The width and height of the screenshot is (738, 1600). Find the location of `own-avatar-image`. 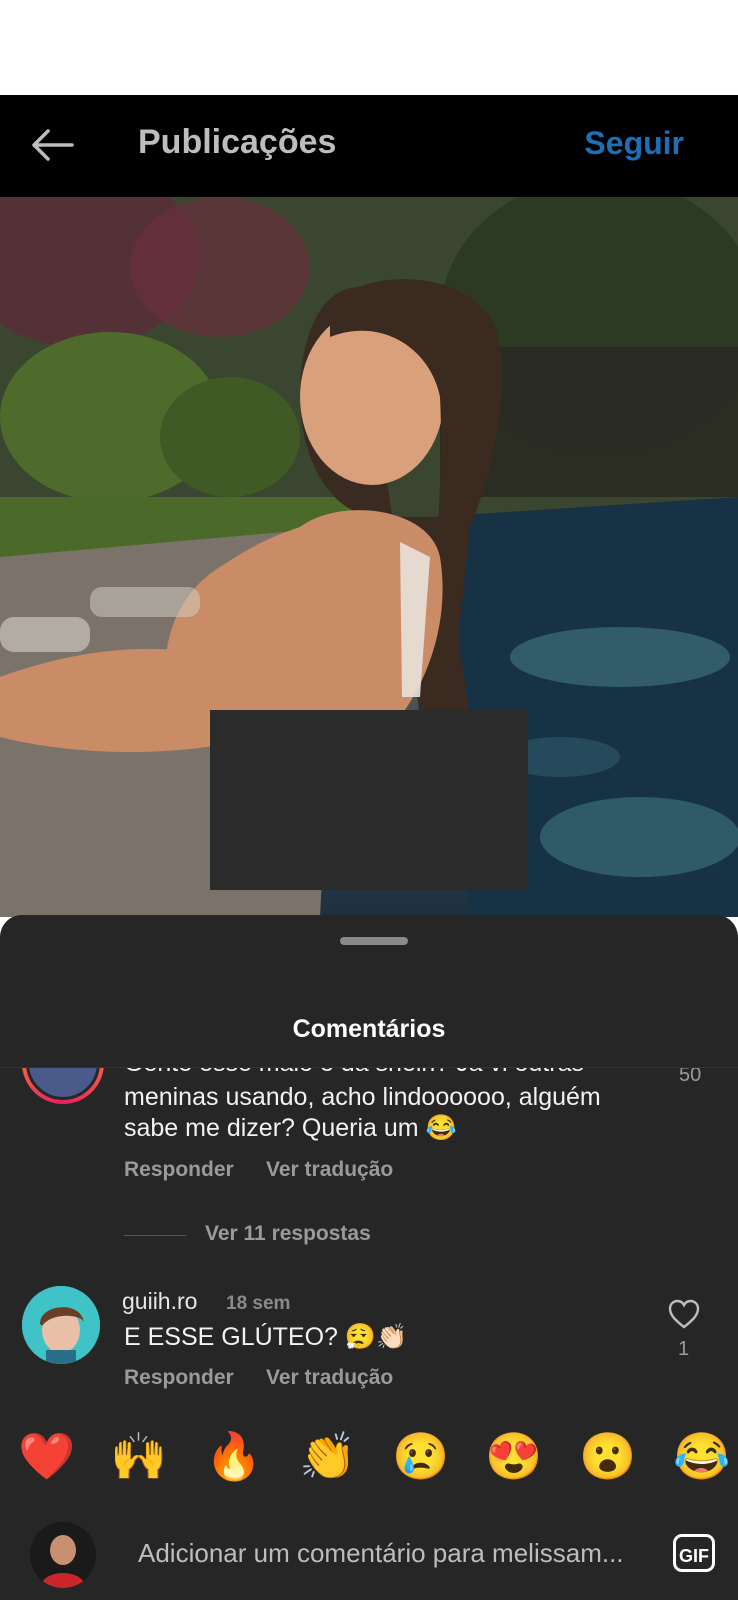

own-avatar-image is located at coordinates (63, 1555).